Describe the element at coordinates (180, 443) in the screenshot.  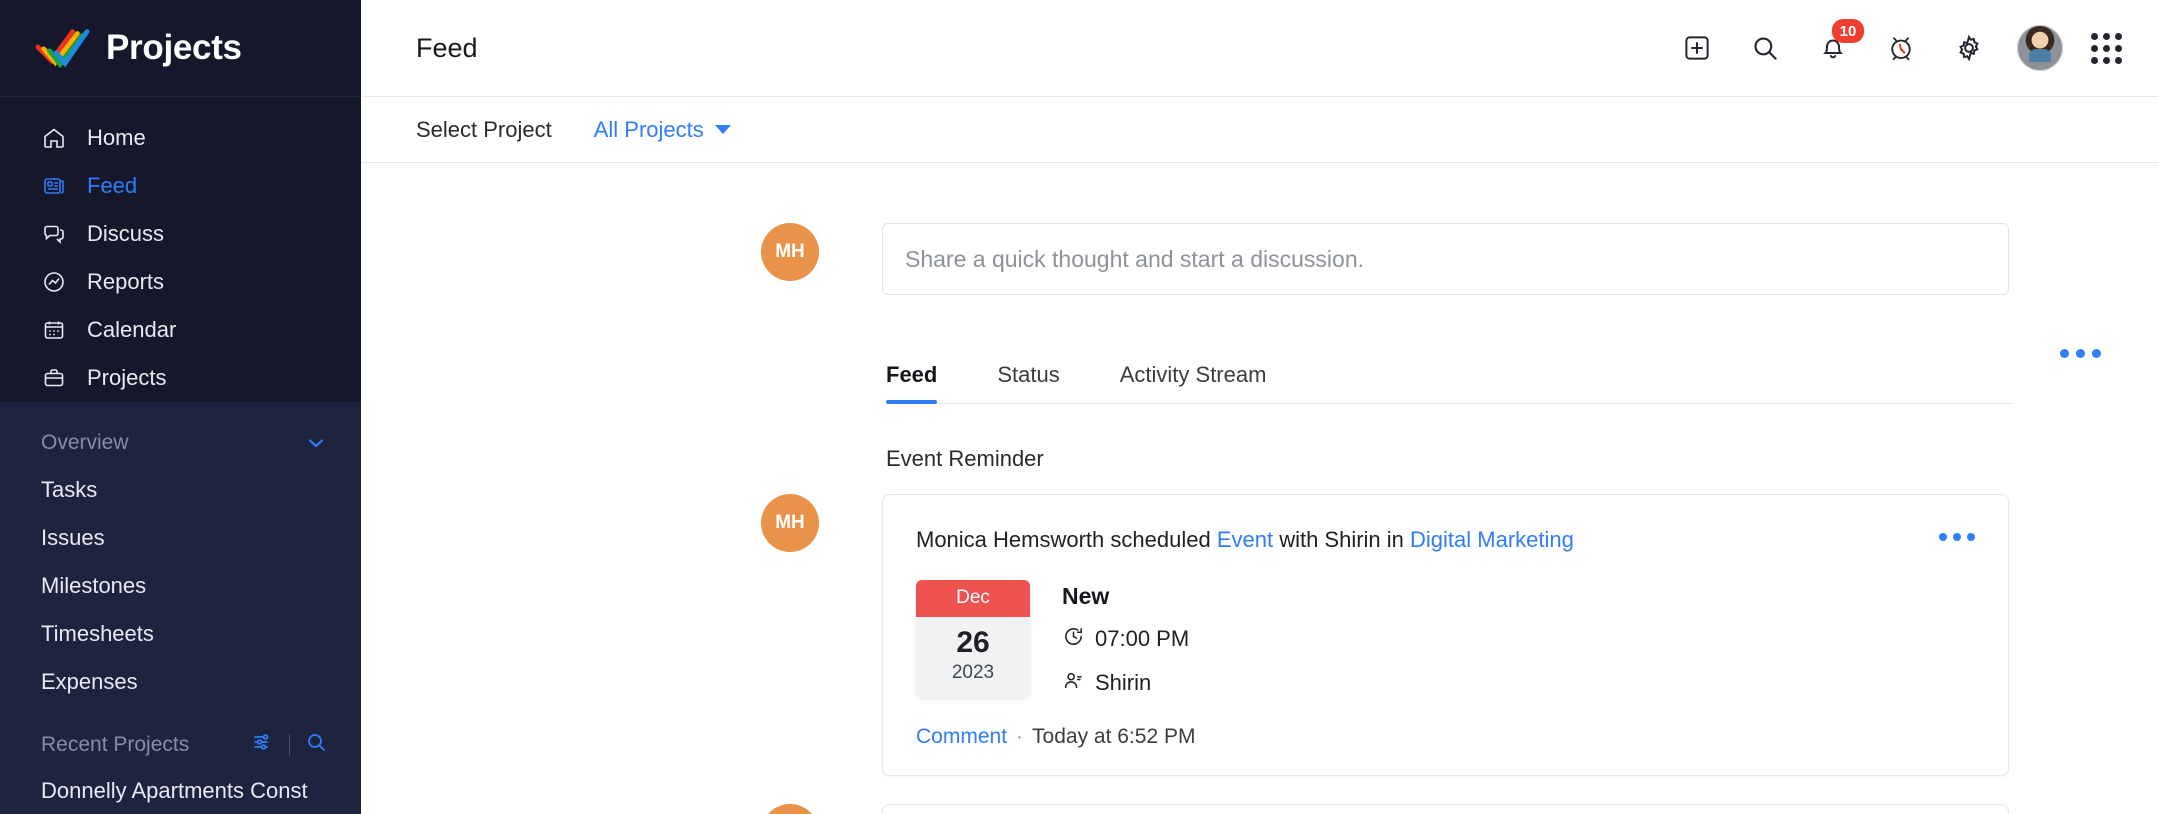
I see `sidebar-section-overview: Overview` at that location.